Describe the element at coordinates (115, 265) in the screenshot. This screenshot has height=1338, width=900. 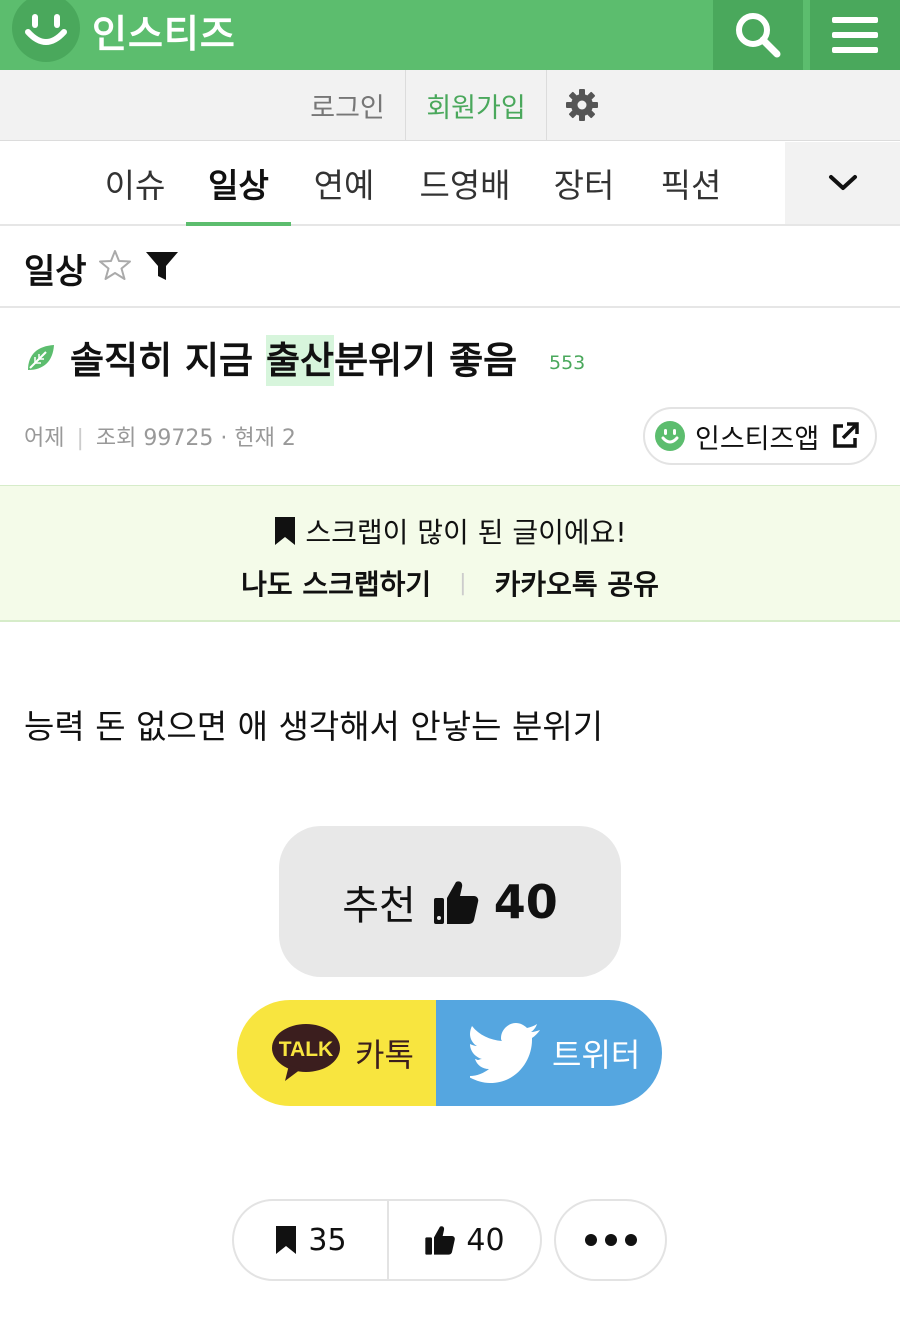
I see `star-icon` at that location.